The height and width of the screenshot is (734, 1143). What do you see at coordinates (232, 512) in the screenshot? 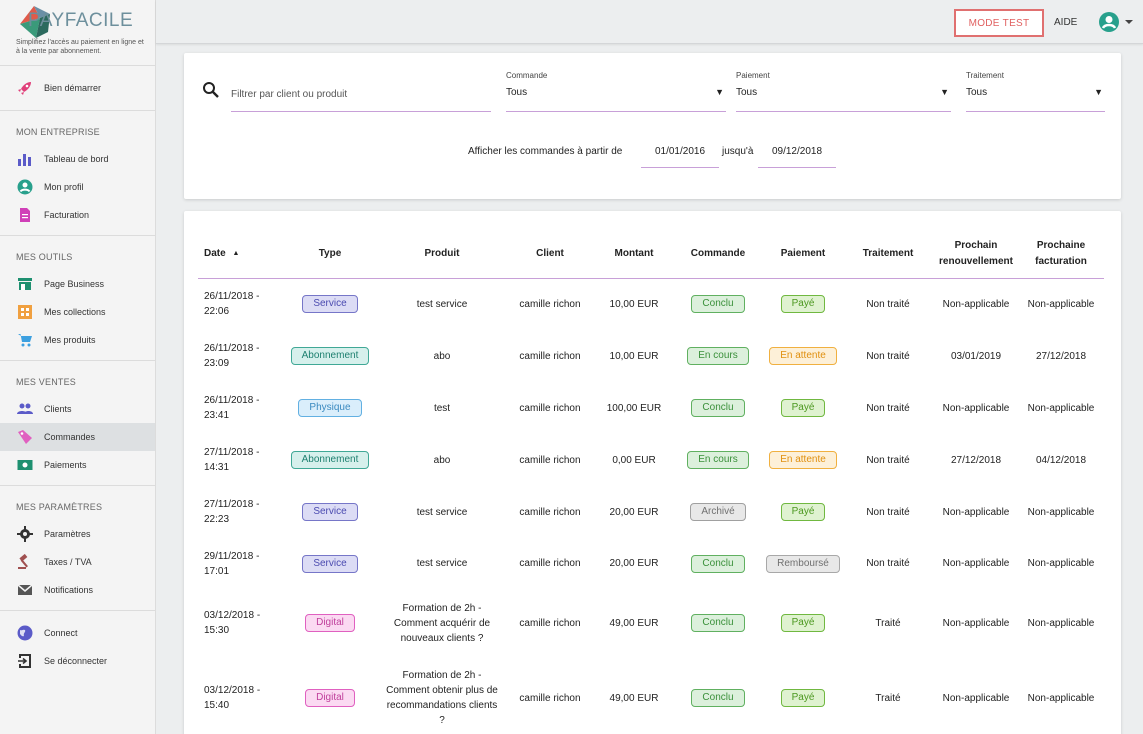
I see `cell-date: 27/11/2018 - 22:23` at bounding box center [232, 512].